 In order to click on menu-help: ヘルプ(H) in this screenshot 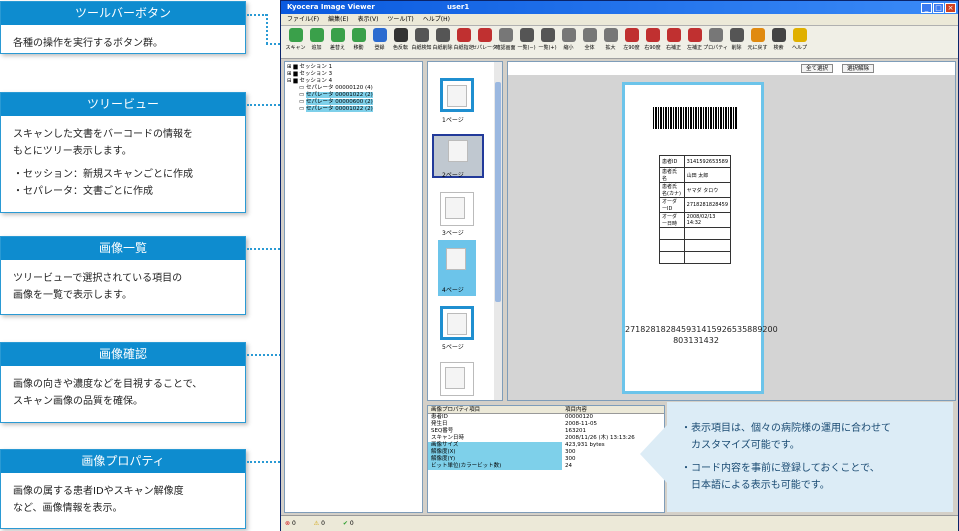, I will do `click(436, 19)`.